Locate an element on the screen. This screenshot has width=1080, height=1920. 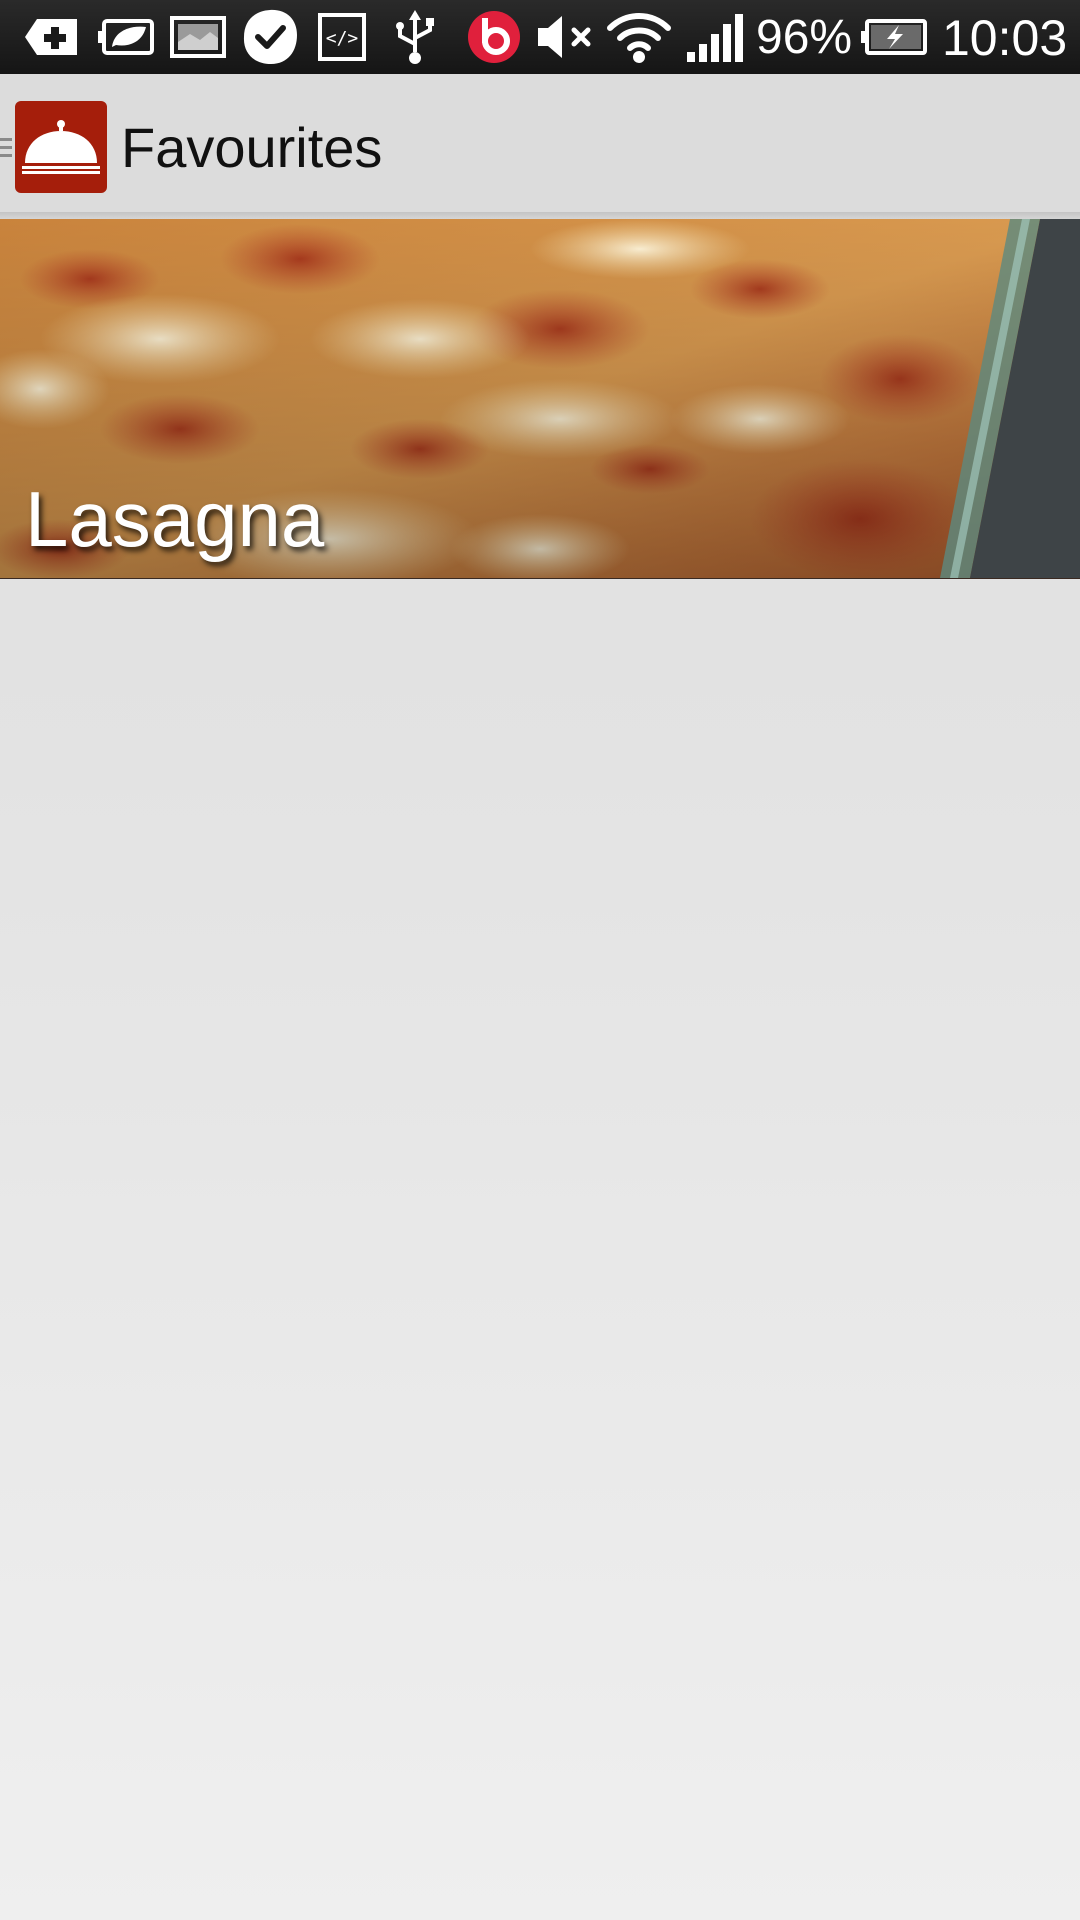
mute-icon is located at coordinates (565, 37).